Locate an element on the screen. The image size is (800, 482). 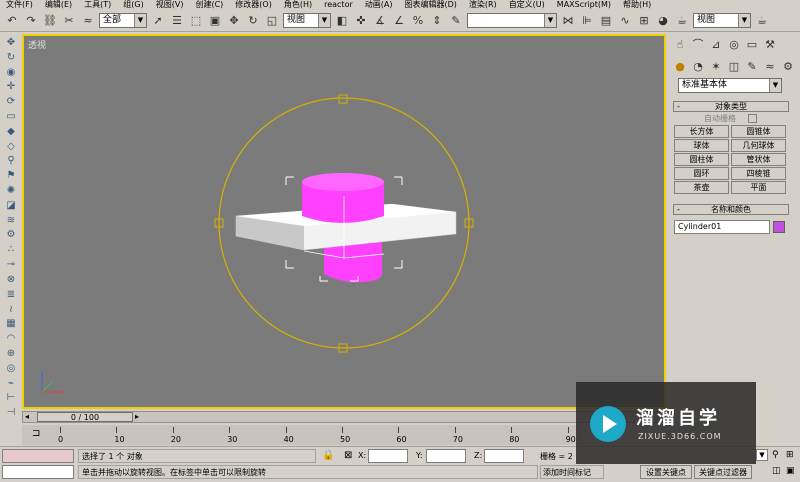
lights-icon: ✶ is located at coordinates (716, 66).